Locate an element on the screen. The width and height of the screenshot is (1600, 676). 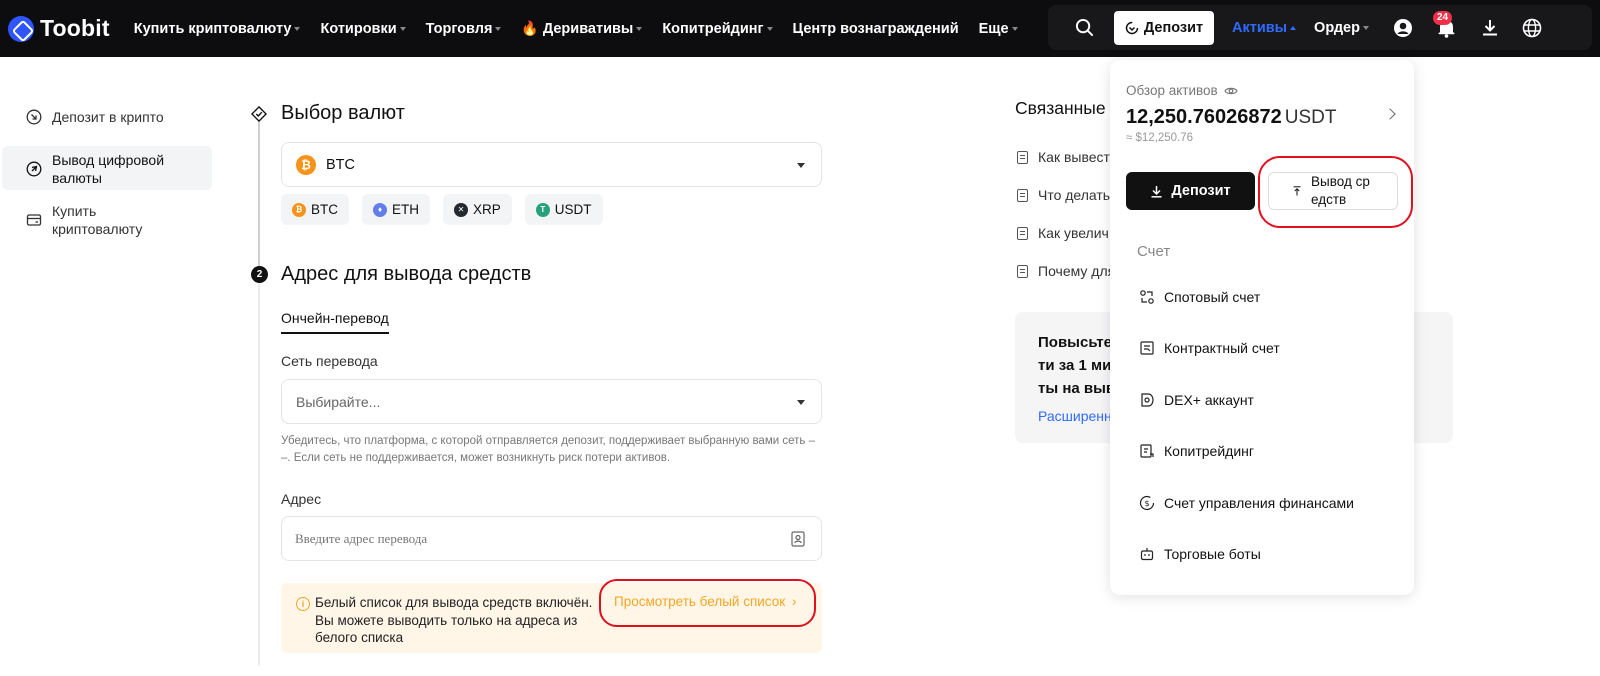
finance-icon: $ is located at coordinates (1147, 503).